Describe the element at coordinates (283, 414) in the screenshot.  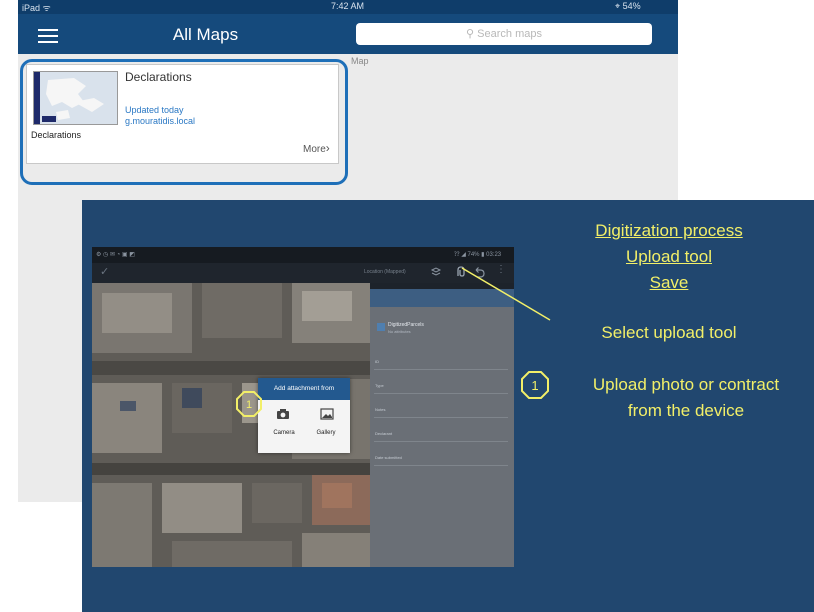
I see `camera-icon` at that location.